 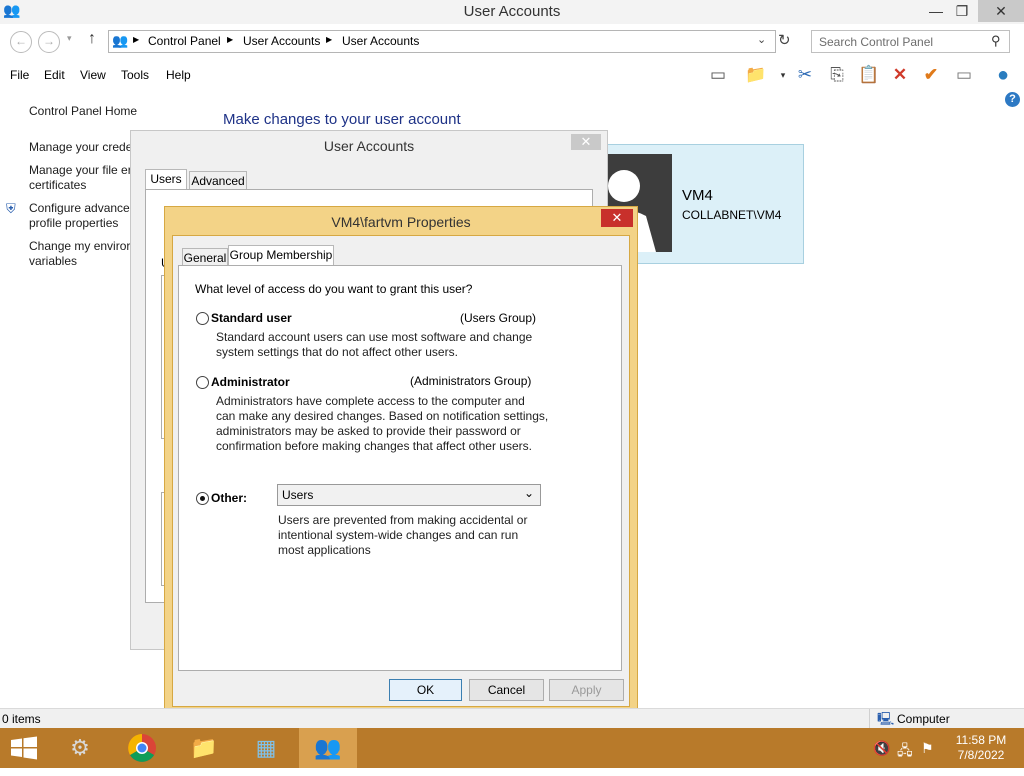 What do you see at coordinates (869, 75) in the screenshot?
I see `paste-icon: 📋` at bounding box center [869, 75].